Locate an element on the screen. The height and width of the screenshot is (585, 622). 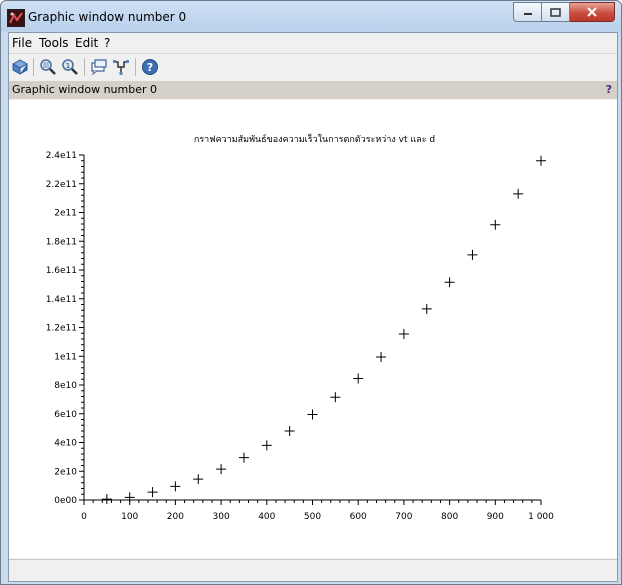
maximize-button is located at coordinates (556, 12).